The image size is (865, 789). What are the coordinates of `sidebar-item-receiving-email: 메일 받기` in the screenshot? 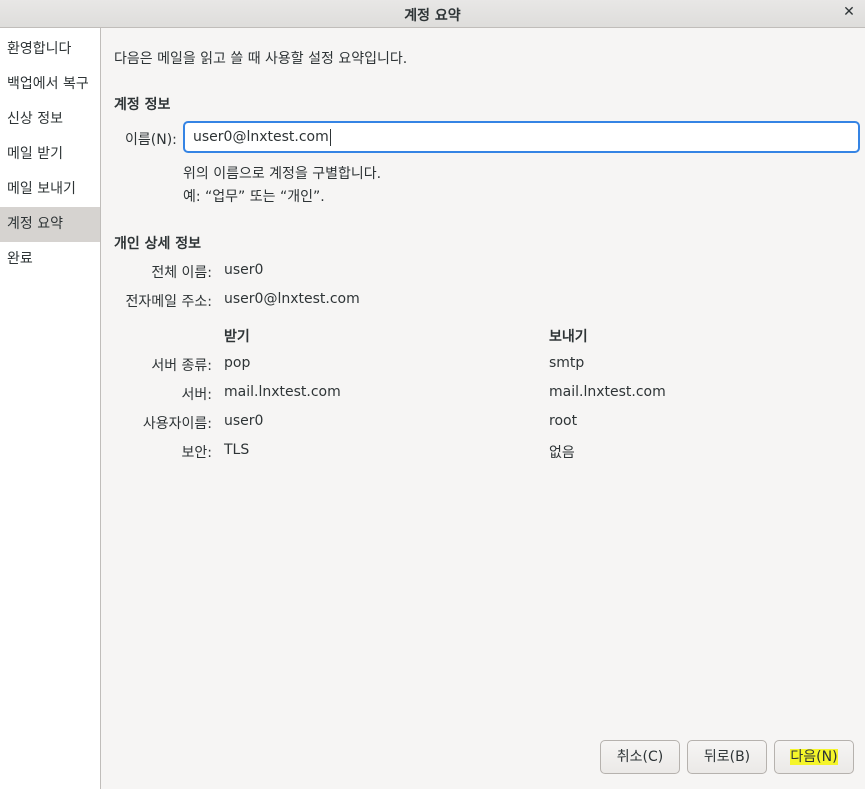 It's located at (50, 154).